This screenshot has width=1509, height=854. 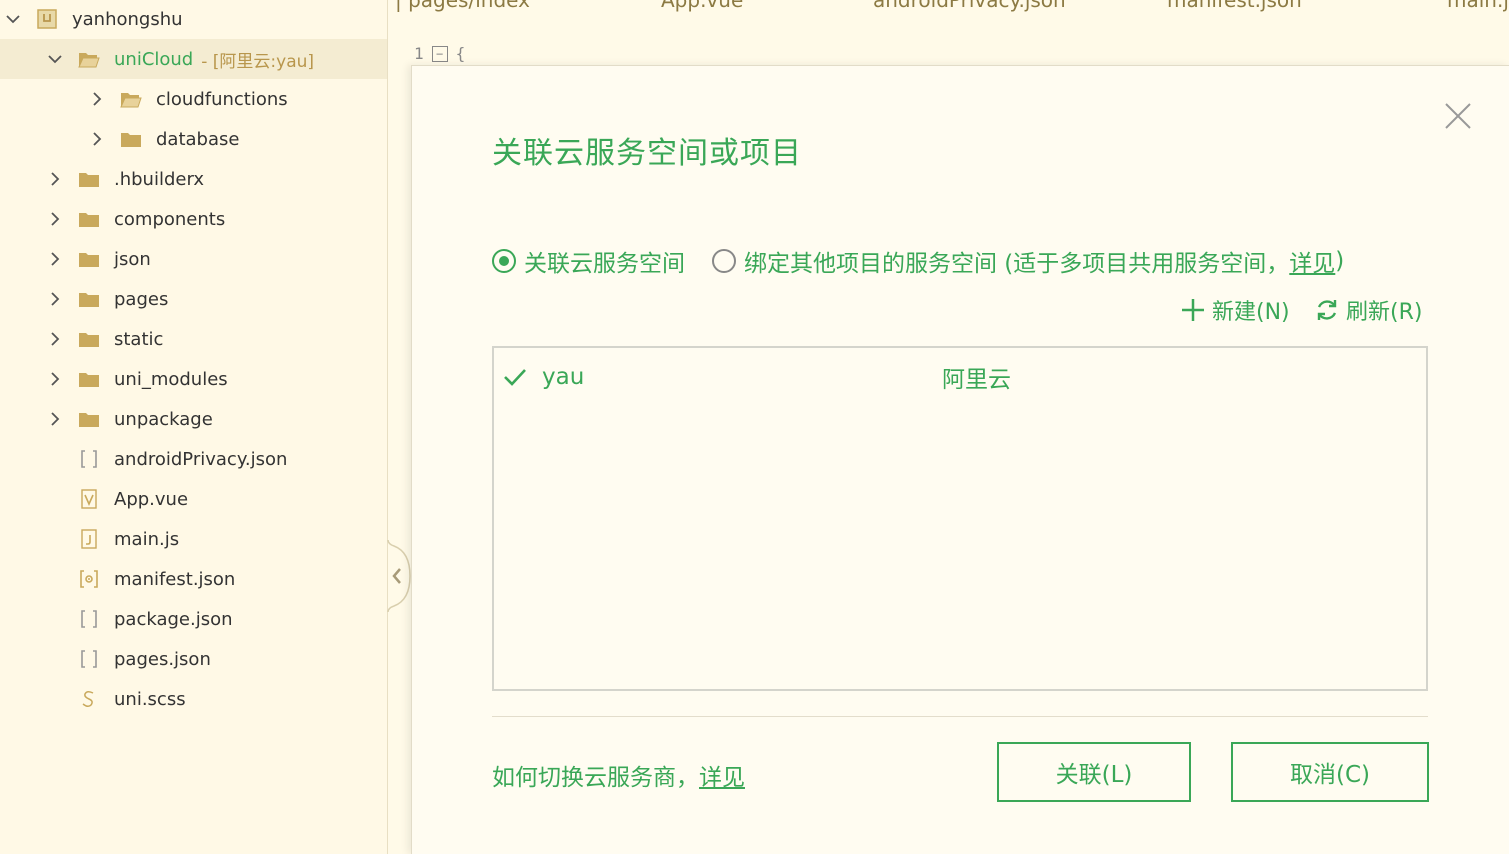 I want to click on close-icon, so click(x=1458, y=116).